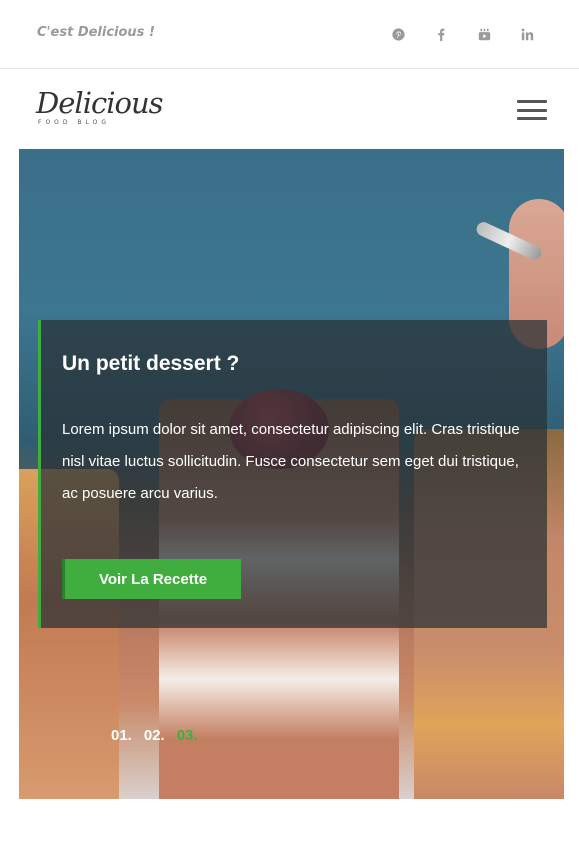 The image size is (579, 863). Describe the element at coordinates (484, 34) in the screenshot. I see `youtube-icon` at that location.